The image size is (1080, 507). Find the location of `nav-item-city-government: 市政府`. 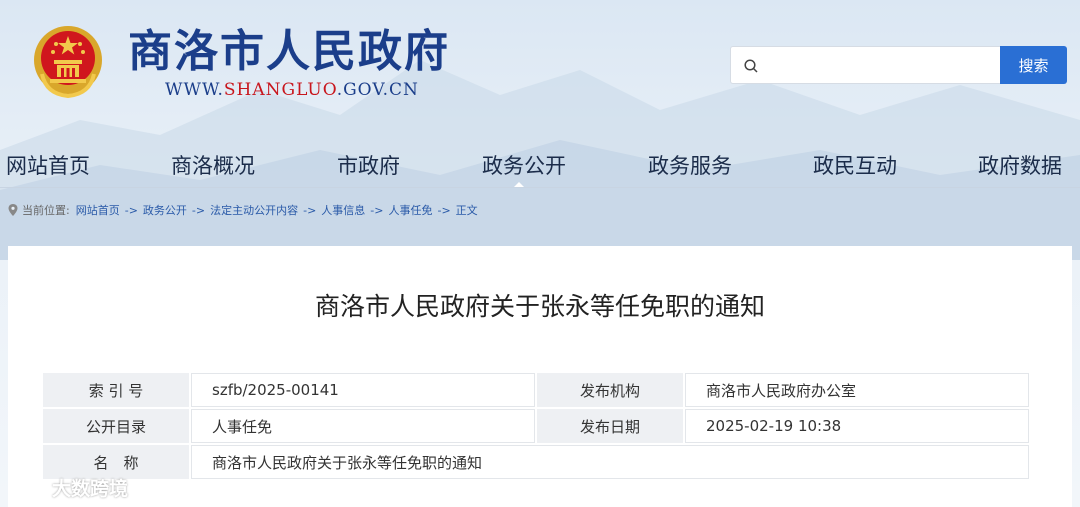

nav-item-city-government: 市政府 is located at coordinates (368, 166).